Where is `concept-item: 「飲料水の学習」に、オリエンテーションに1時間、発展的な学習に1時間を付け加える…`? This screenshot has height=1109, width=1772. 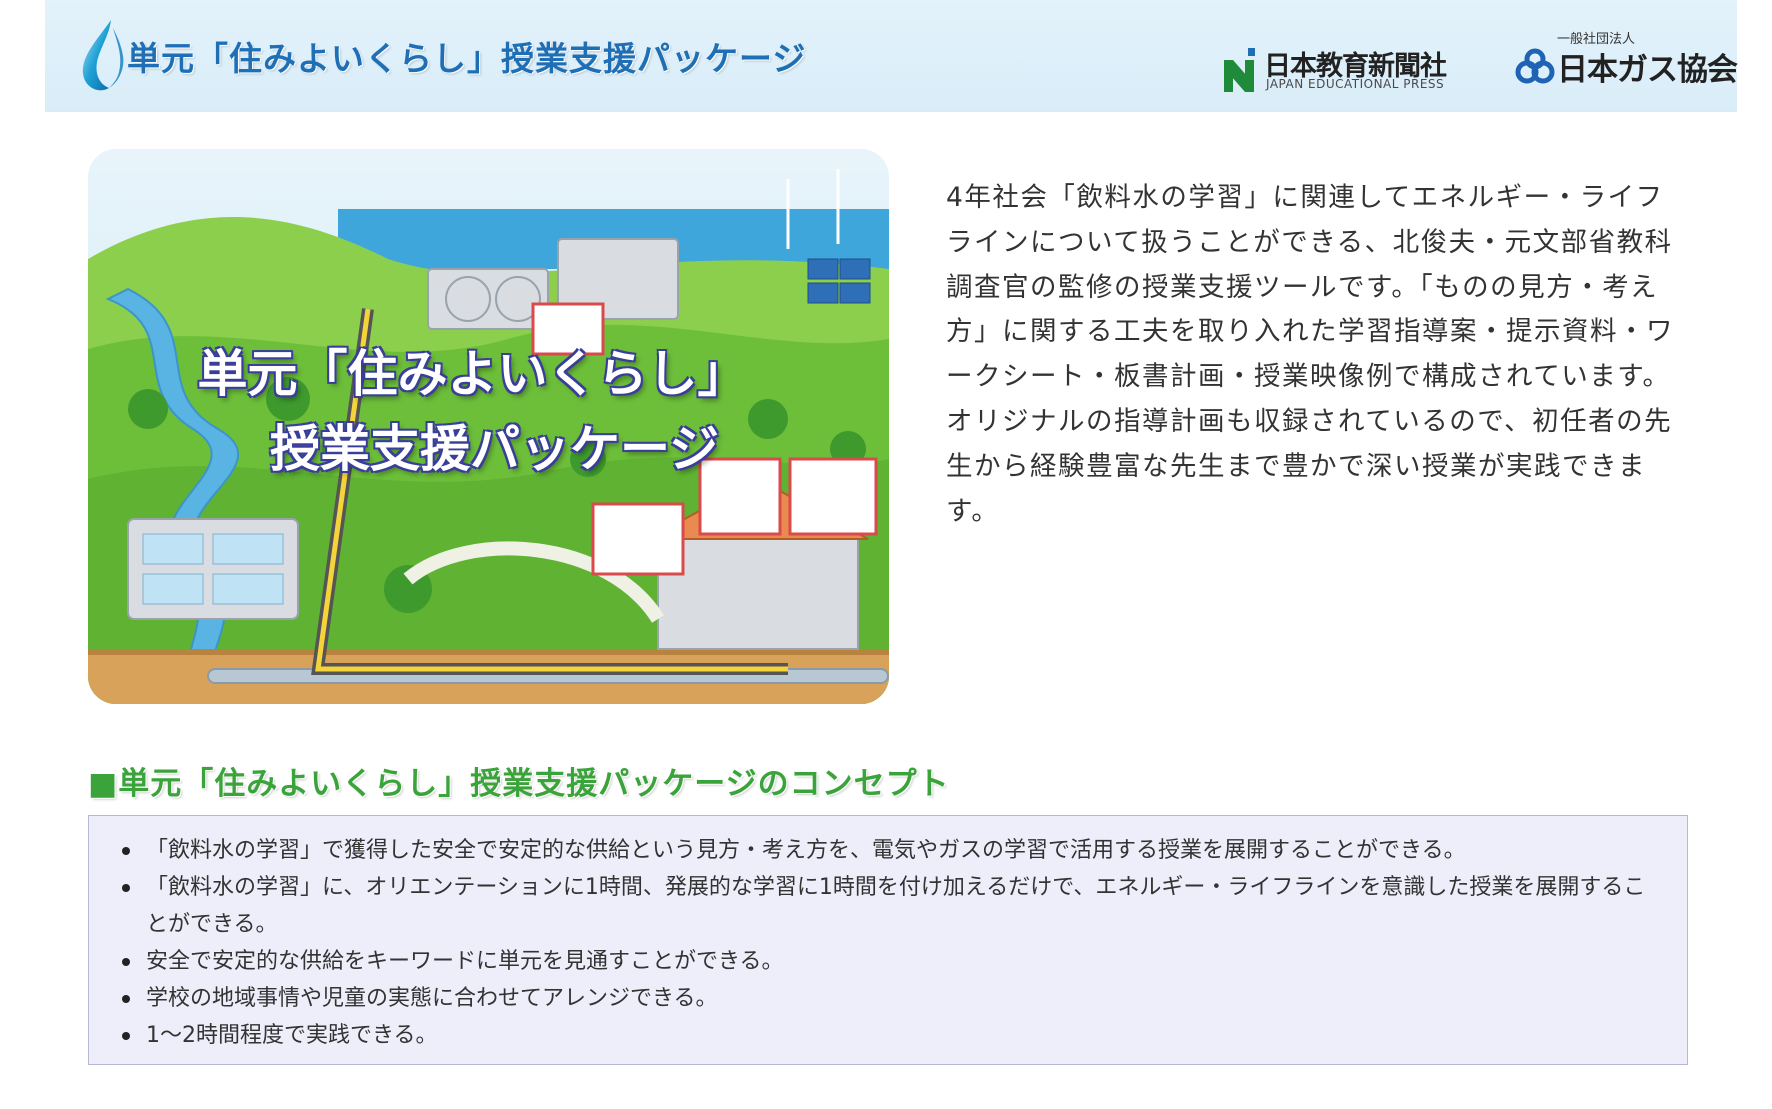
concept-item: 「飲料水の学習」に、オリエンテーションに1時間、発展的な学習に1時間を付け加える… is located at coordinates (884, 906).